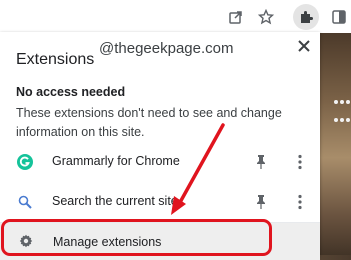 The width and height of the screenshot is (351, 260). What do you see at coordinates (198, 169) in the screenshot?
I see `annotation-arrow` at bounding box center [198, 169].